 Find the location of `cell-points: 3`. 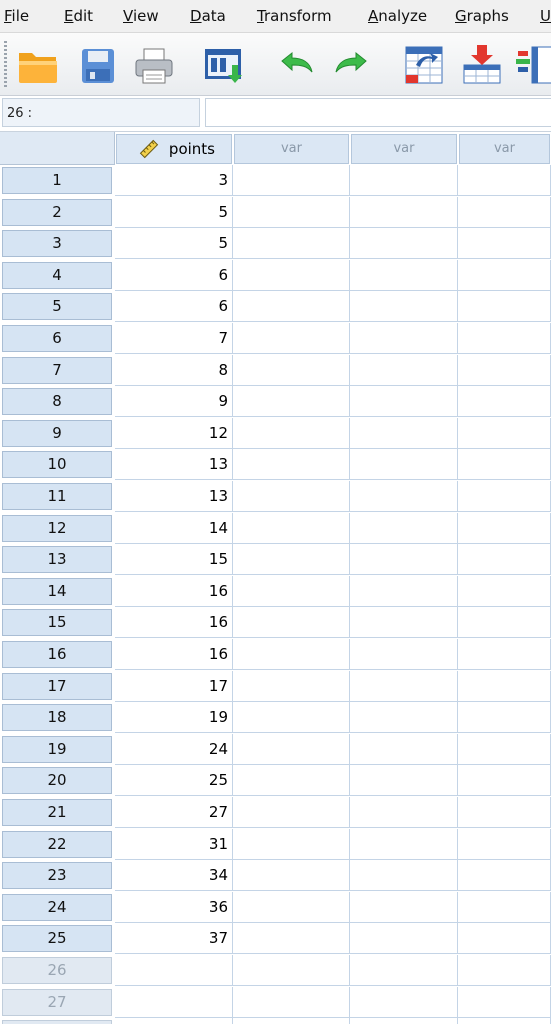

cell-points: 3 is located at coordinates (174, 180).